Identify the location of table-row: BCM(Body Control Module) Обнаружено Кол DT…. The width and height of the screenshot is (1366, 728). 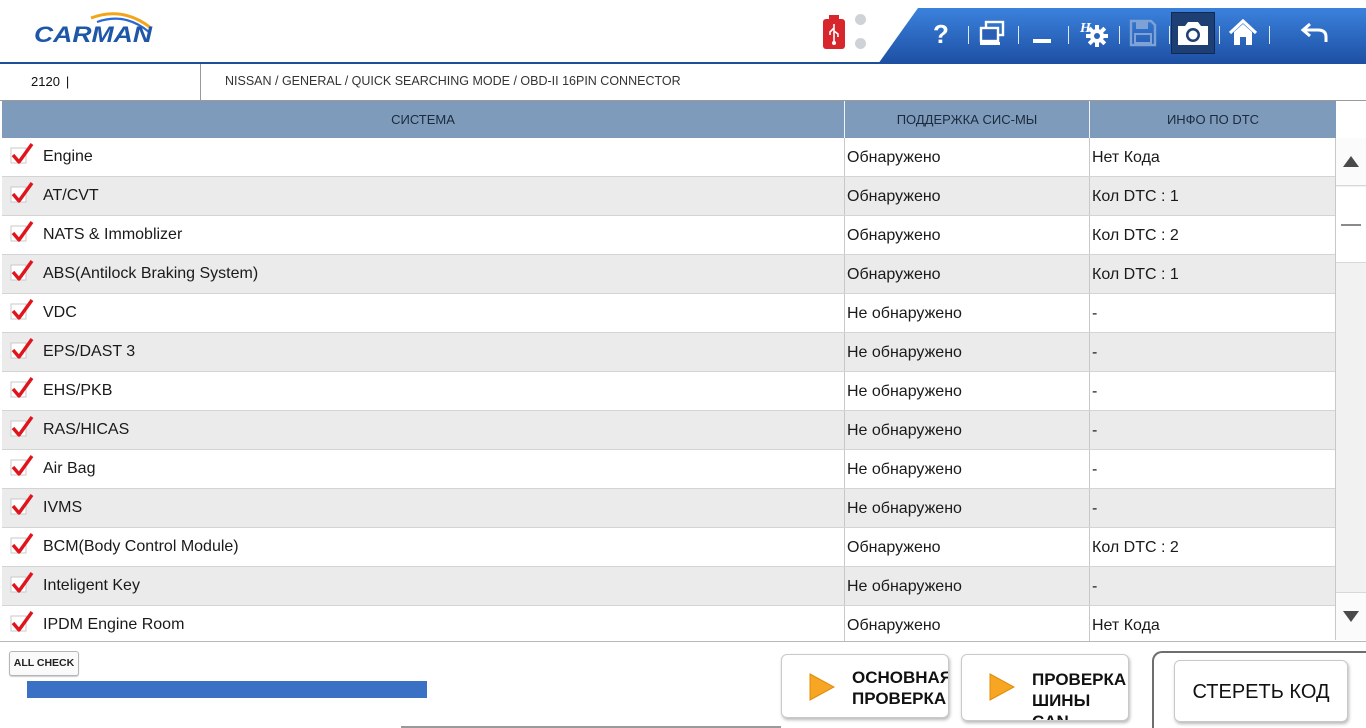
(669, 547).